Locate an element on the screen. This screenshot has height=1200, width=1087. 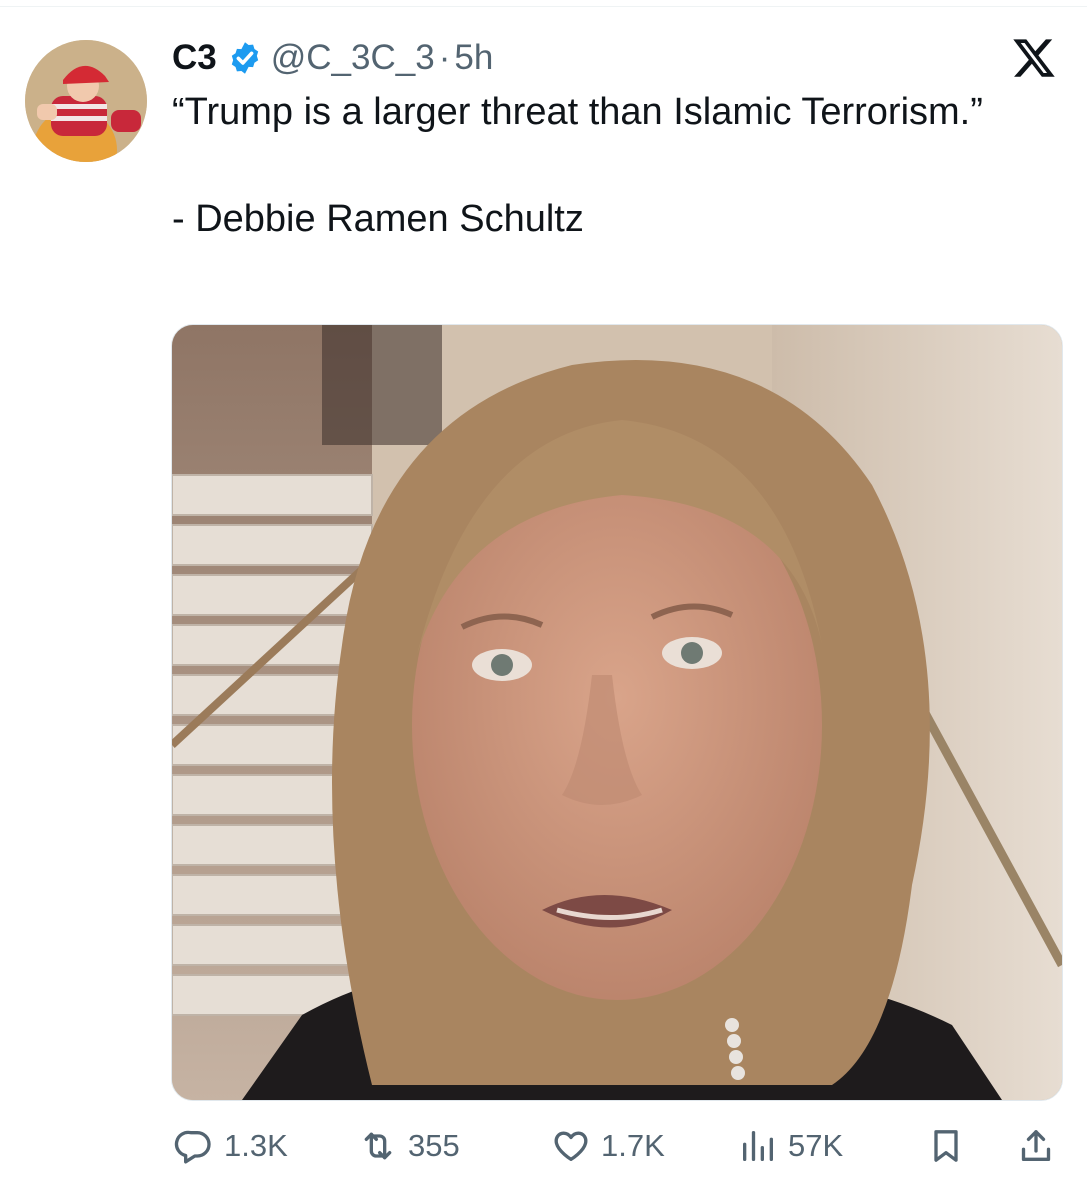
avatar is located at coordinates (86, 101).